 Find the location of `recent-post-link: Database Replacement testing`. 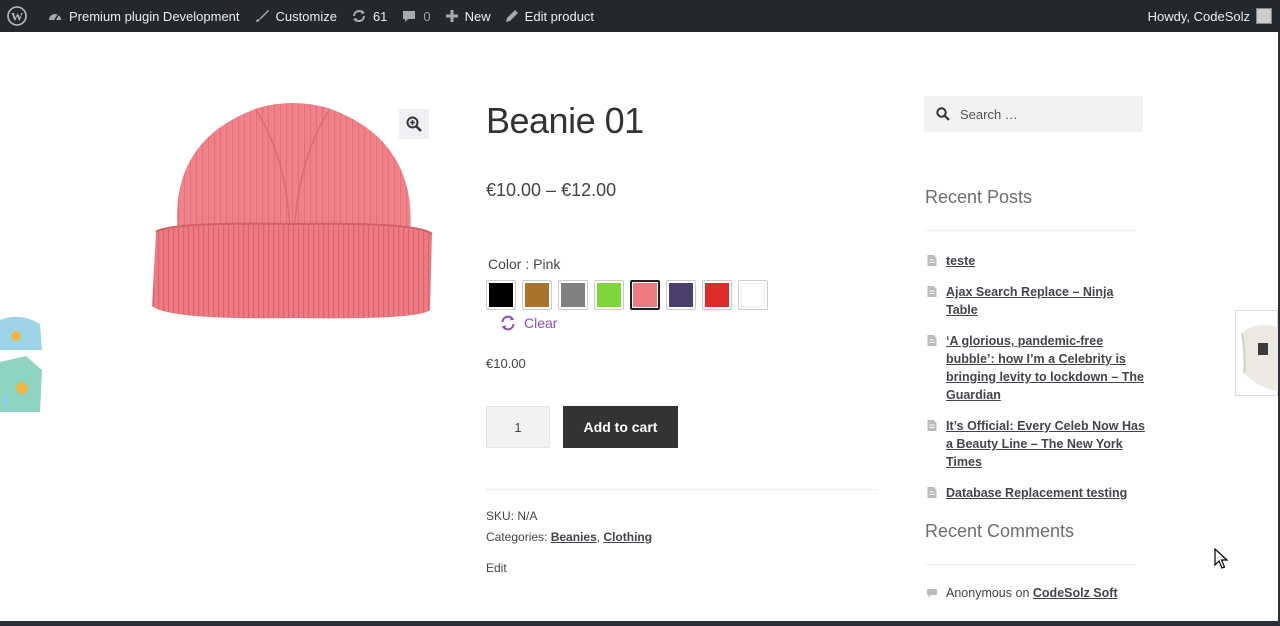

recent-post-link: Database Replacement testing is located at coordinates (1036, 493).